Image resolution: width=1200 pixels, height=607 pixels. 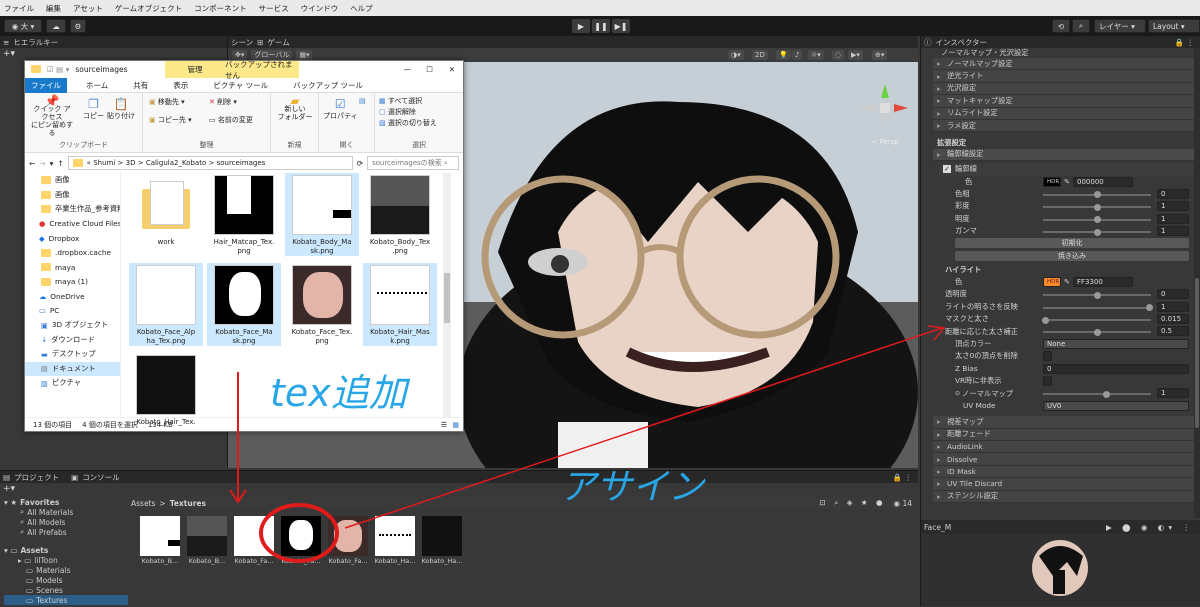 I want to click on annotation-arrow-down, so click(x=238, y=438).